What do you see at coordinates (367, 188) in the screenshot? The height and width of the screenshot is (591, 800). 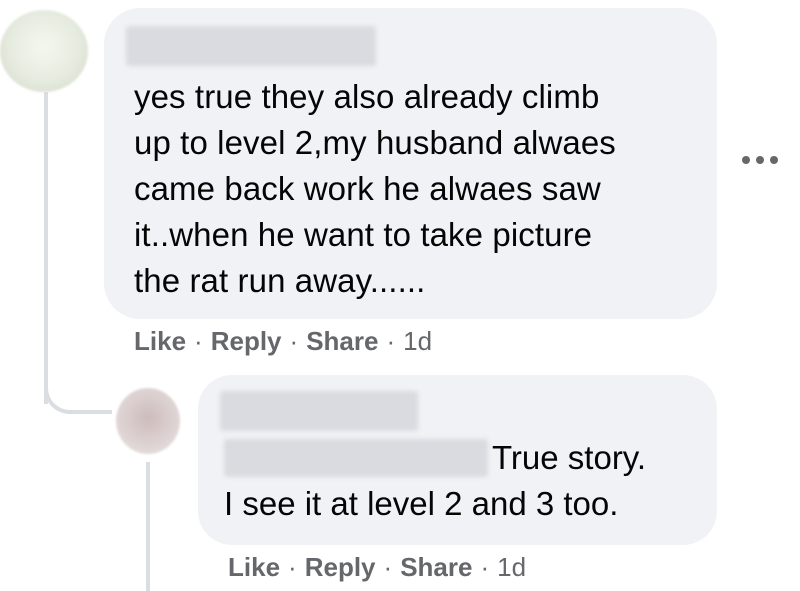 I see `comment-line: came back work he alwaes saw` at bounding box center [367, 188].